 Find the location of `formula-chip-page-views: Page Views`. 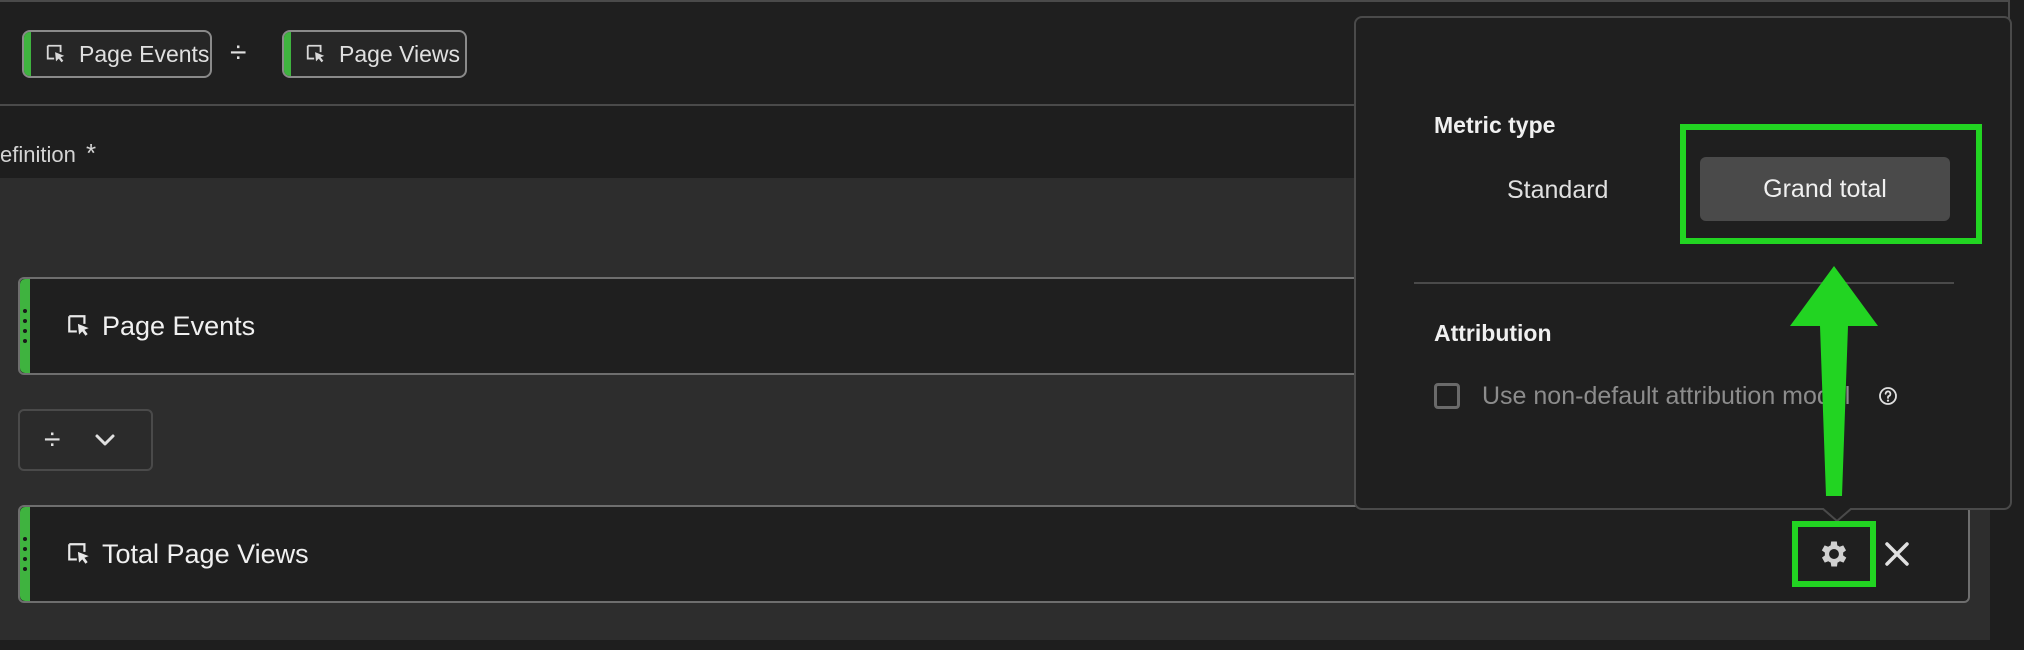

formula-chip-page-views: Page Views is located at coordinates (374, 54).